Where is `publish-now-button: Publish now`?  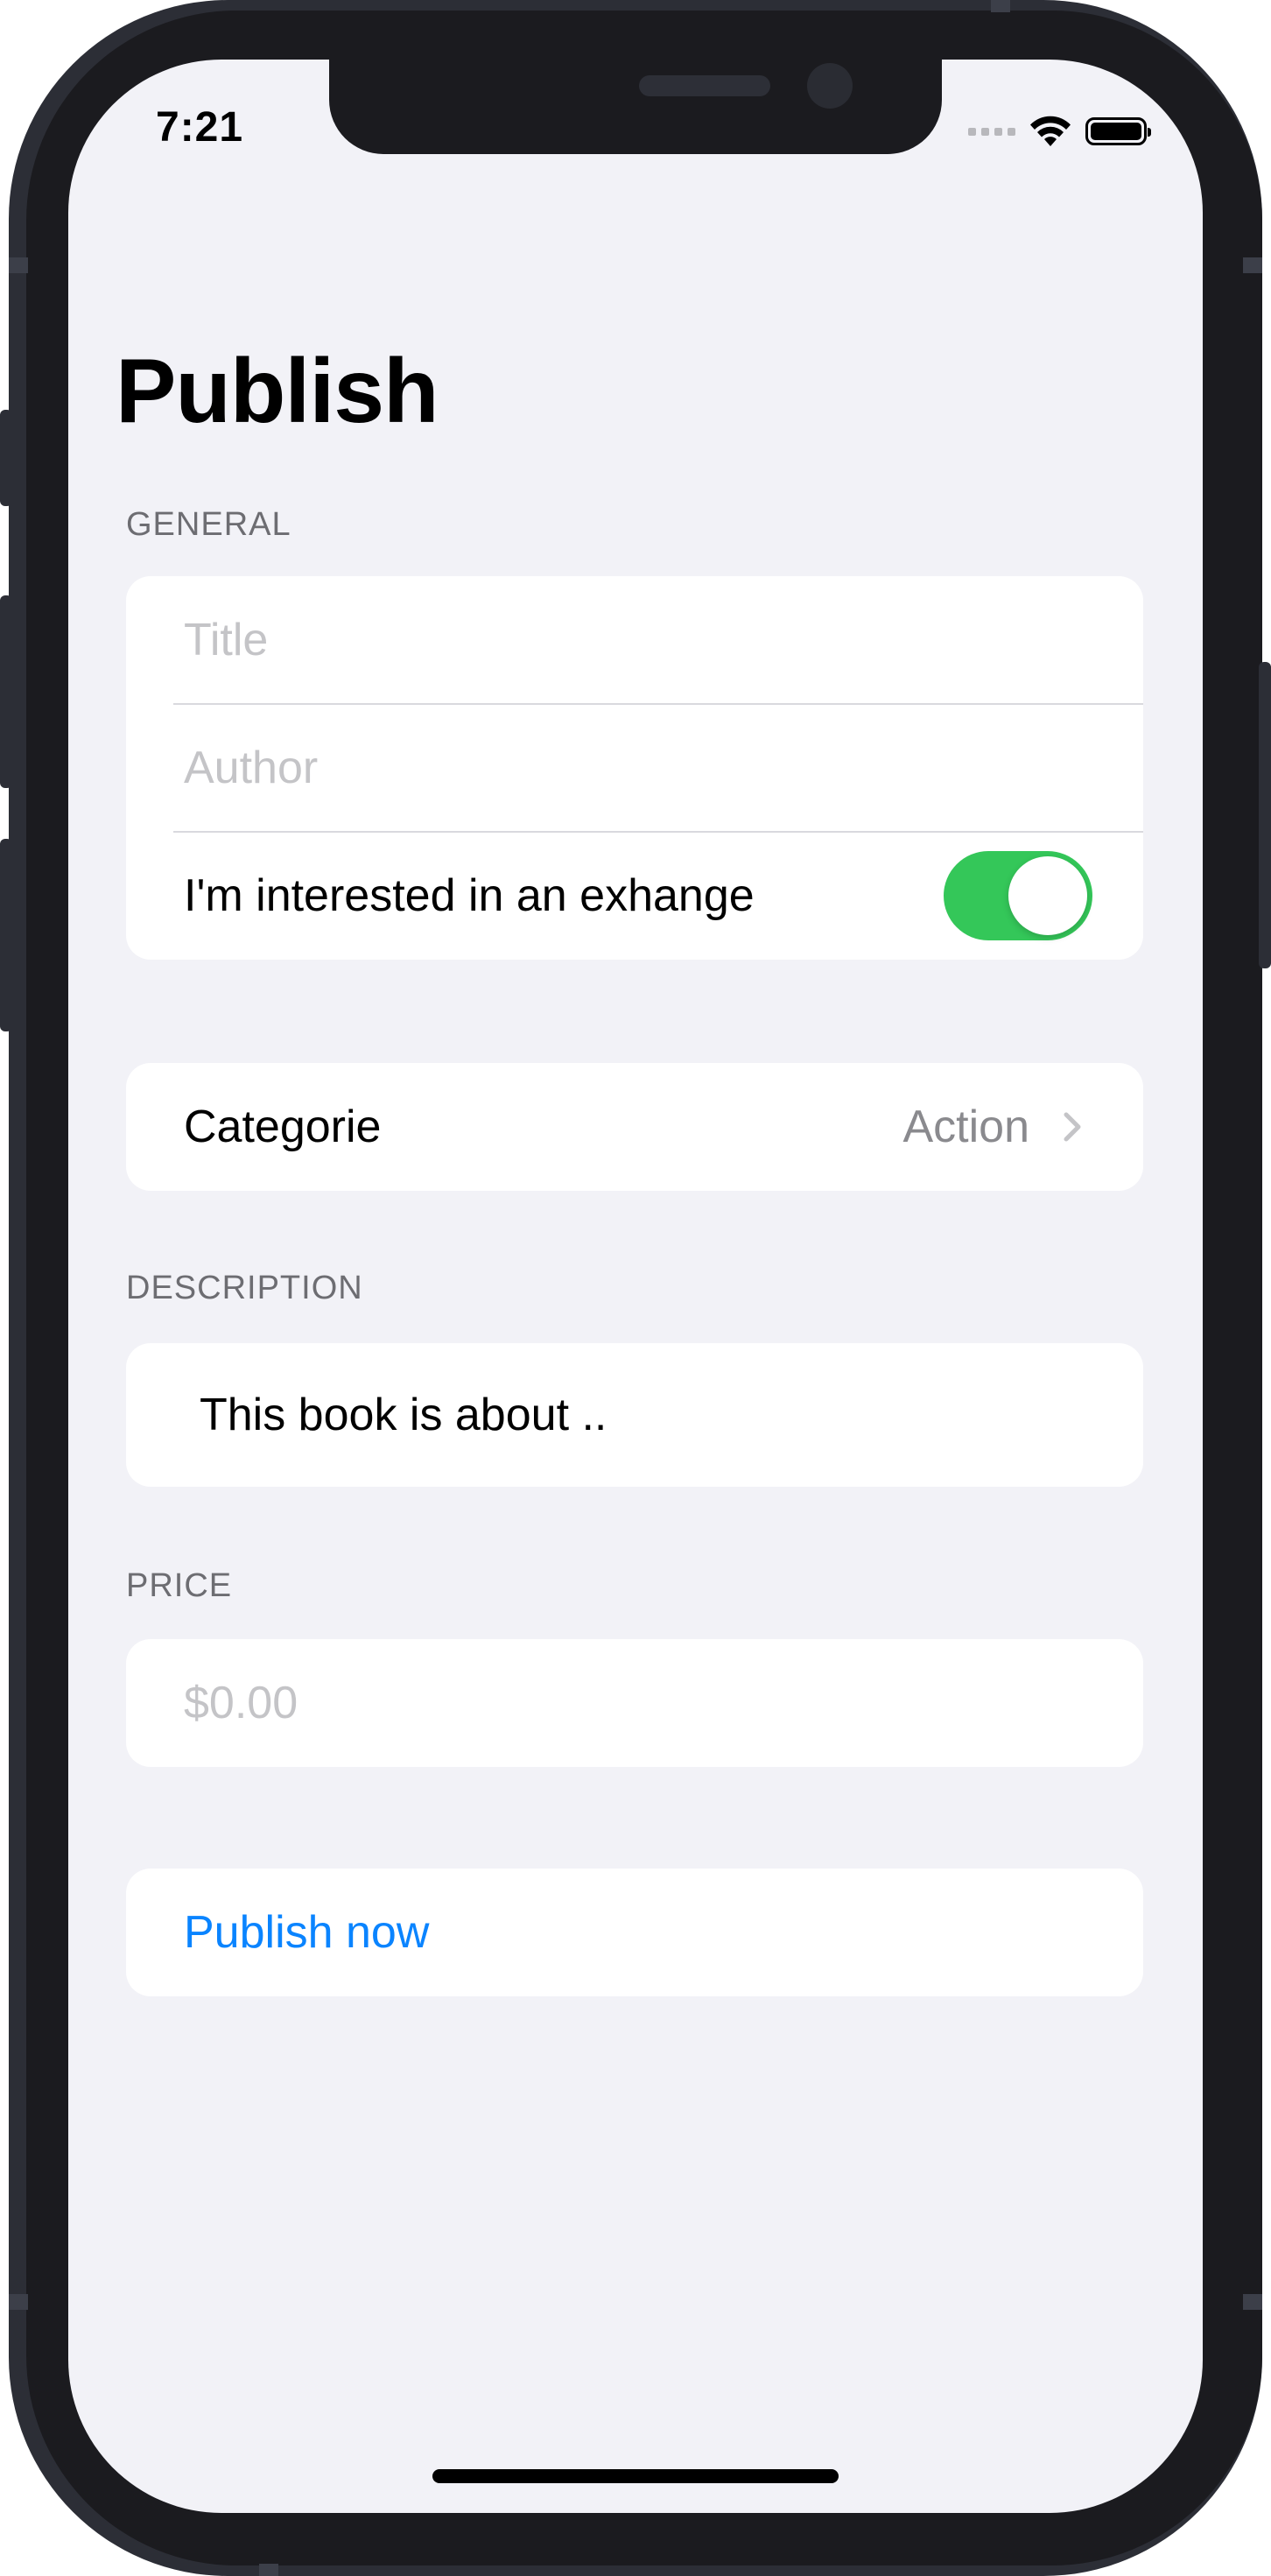
publish-now-button: Publish now is located at coordinates (306, 1932).